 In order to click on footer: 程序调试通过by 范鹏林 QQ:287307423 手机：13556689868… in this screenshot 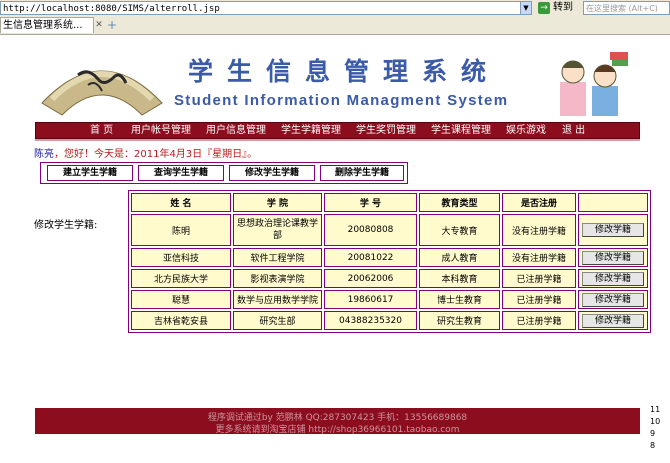, I will do `click(337, 421)`.